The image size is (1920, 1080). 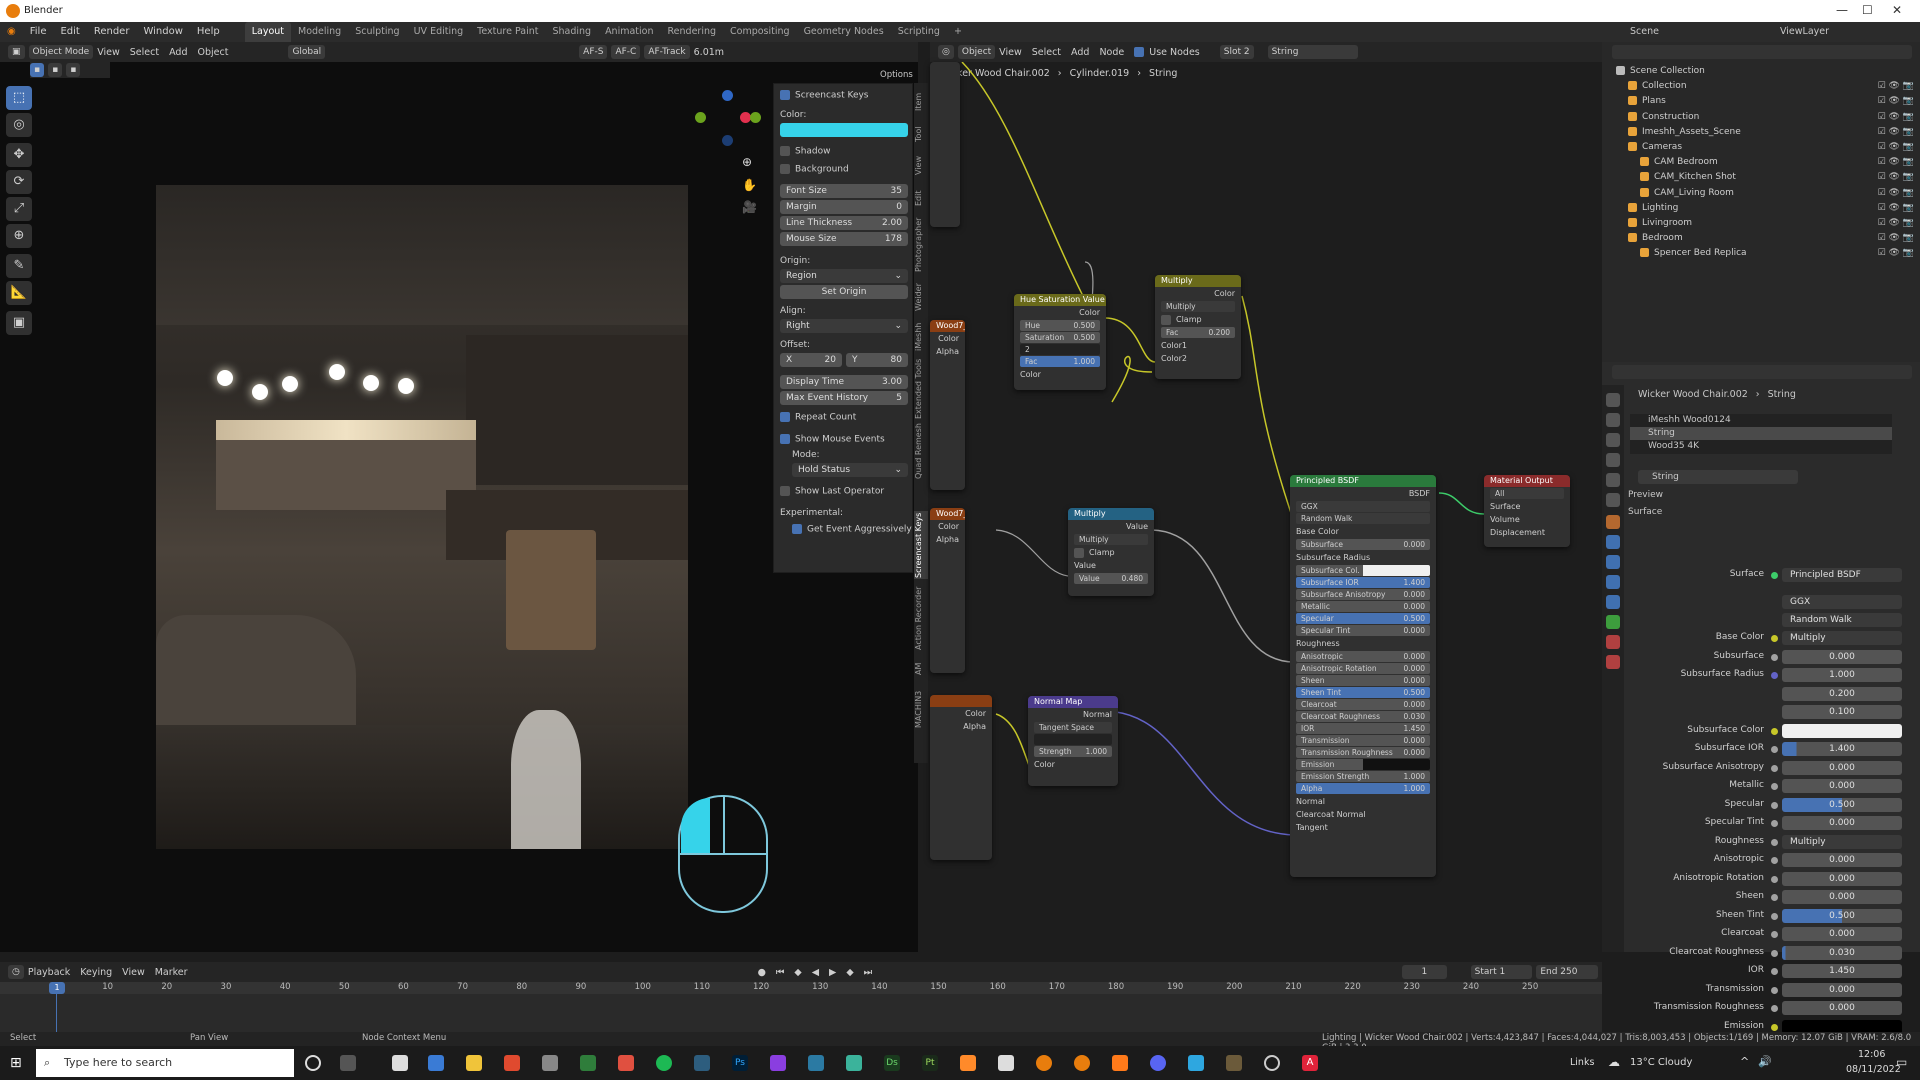 I want to click on timeline-menu-view: View, so click(x=133, y=972).